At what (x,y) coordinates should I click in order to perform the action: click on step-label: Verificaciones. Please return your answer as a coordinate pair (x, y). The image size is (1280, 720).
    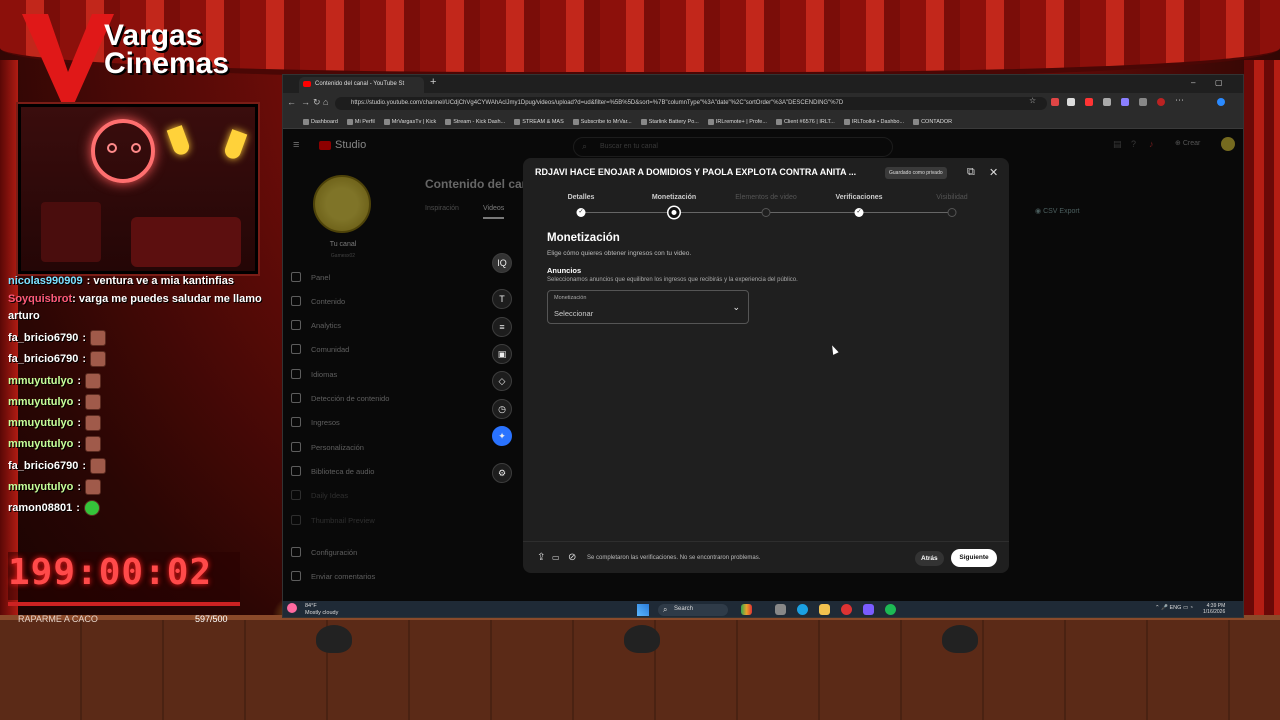
    Looking at the image, I should click on (858, 197).